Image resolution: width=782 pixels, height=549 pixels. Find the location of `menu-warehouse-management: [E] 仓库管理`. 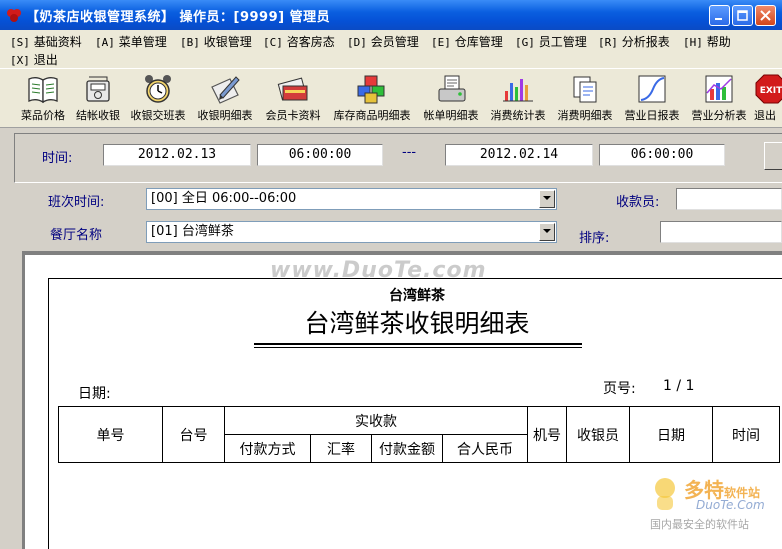

menu-warehouse-management: [E] 仓库管理 is located at coordinates (467, 41).